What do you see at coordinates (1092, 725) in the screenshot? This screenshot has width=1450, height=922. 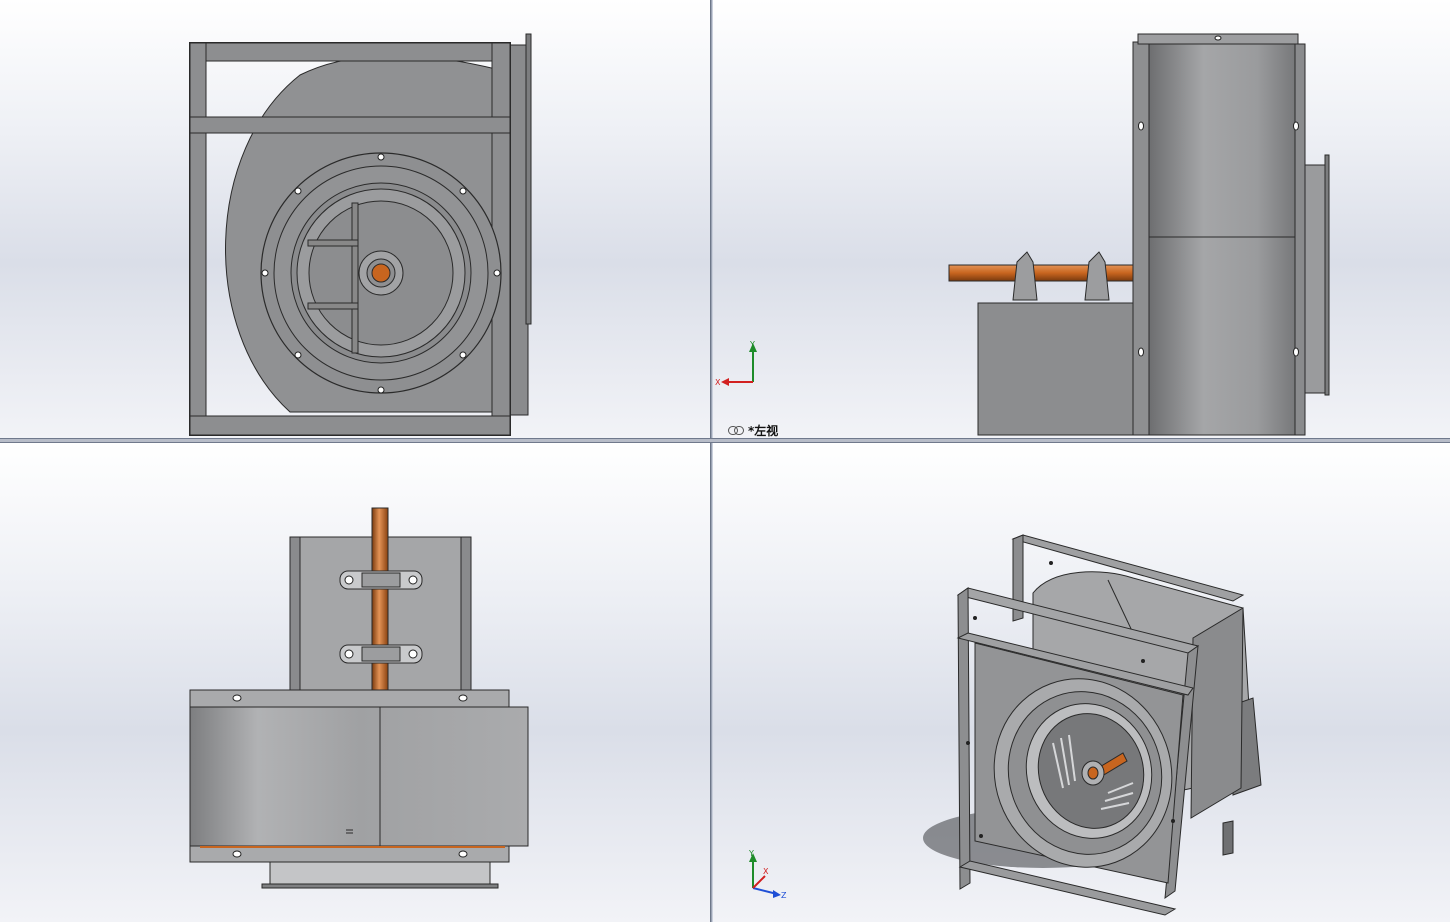 I see `isometric-view-model` at bounding box center [1092, 725].